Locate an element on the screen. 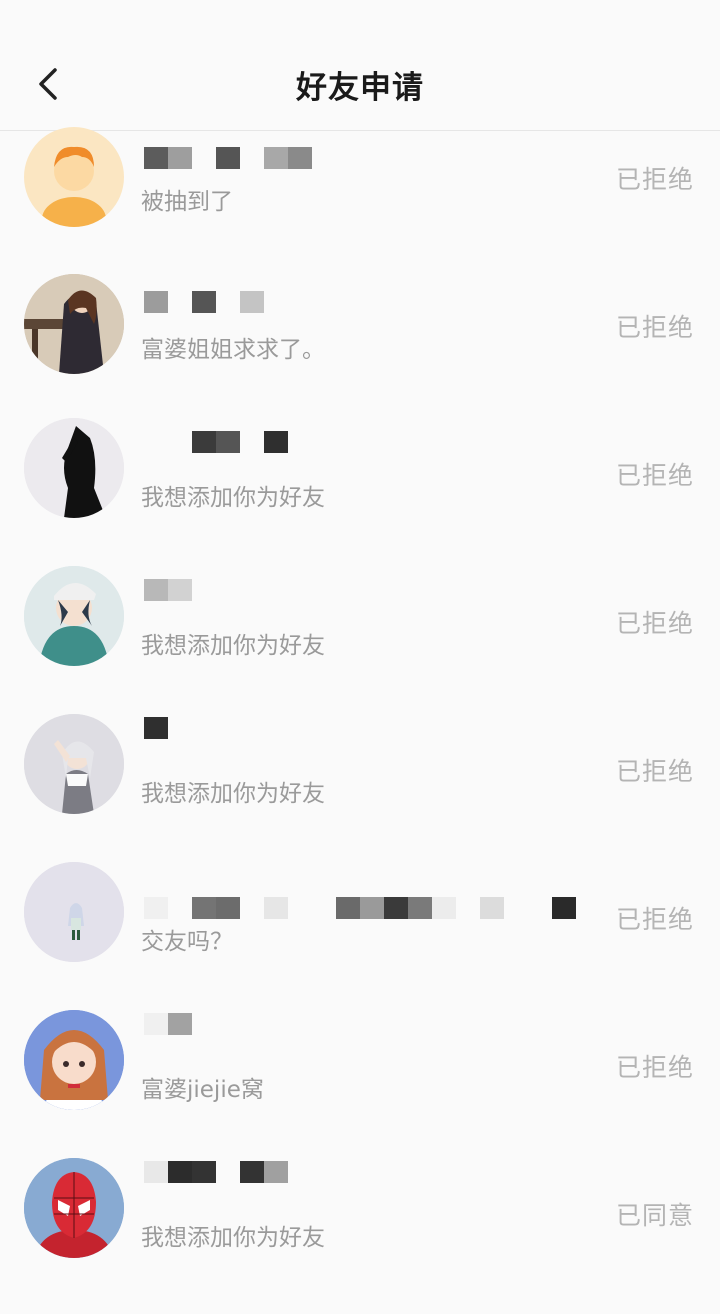 The image size is (720, 1314). friend-request-item: 我想添加你为好友 已同意 is located at coordinates (360, 1236).